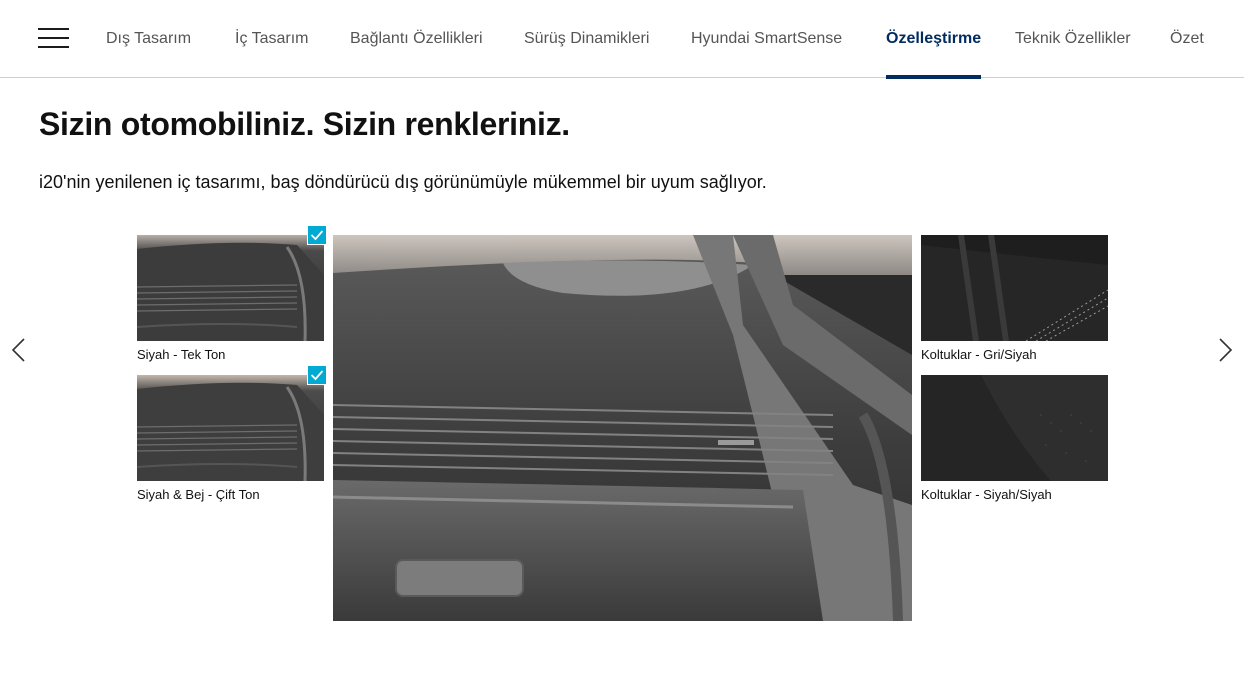 The height and width of the screenshot is (700, 1244). Describe the element at coordinates (416, 39) in the screenshot. I see `nav-tab-baglanti-ozellikleri: Bağlantı Özellikleri` at that location.